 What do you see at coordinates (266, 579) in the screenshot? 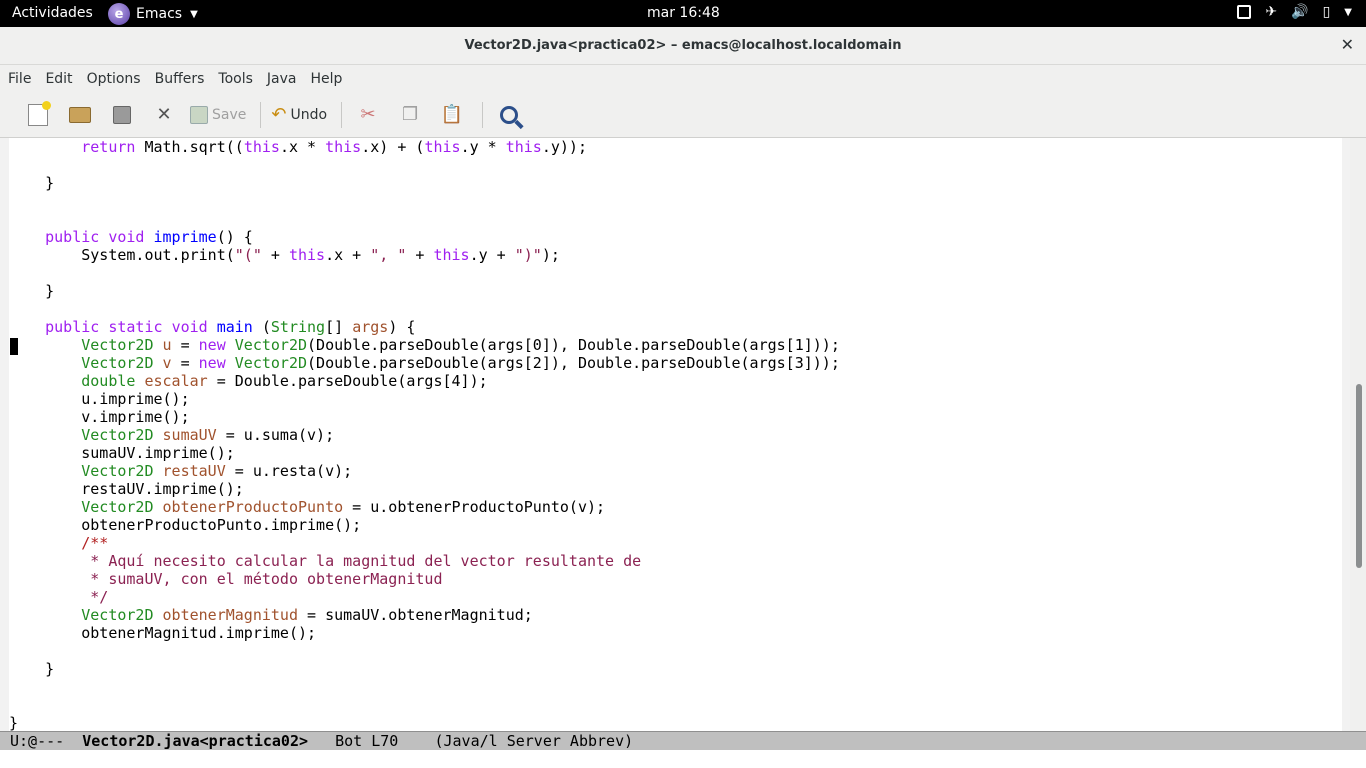
I see `code-token: * sumaUV, con el método obtenerMagnitud` at bounding box center [266, 579].